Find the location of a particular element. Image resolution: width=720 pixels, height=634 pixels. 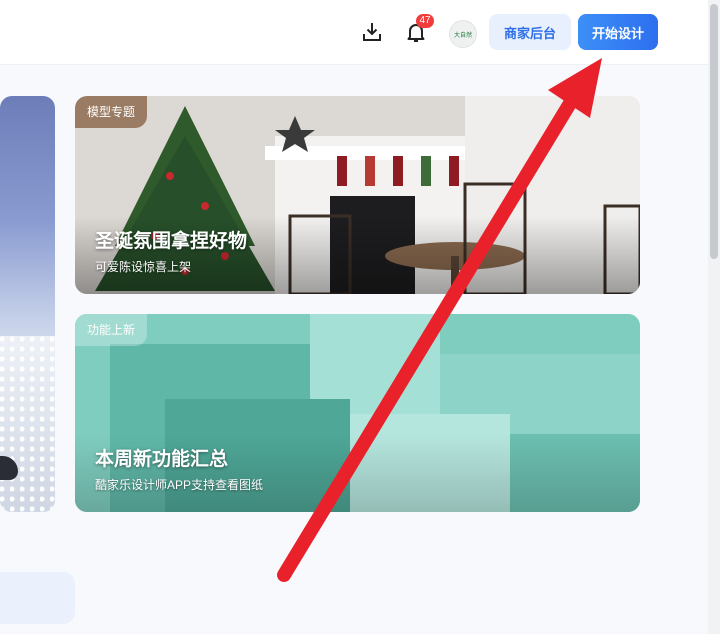

top-bar: 47 大自然 商家后台 开始设计 is located at coordinates (354, 32).